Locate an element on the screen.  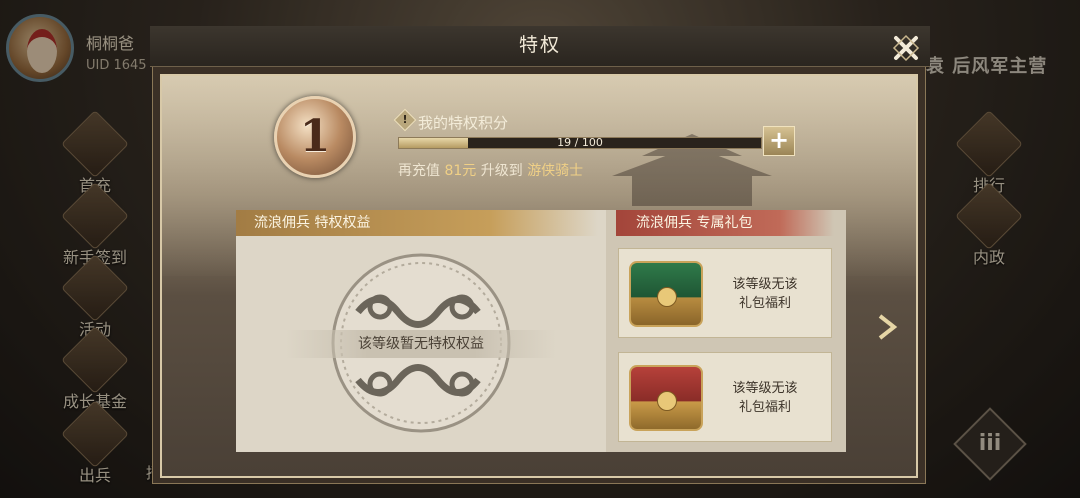
privilege-level-medal: 1 is located at coordinates (315, 137).